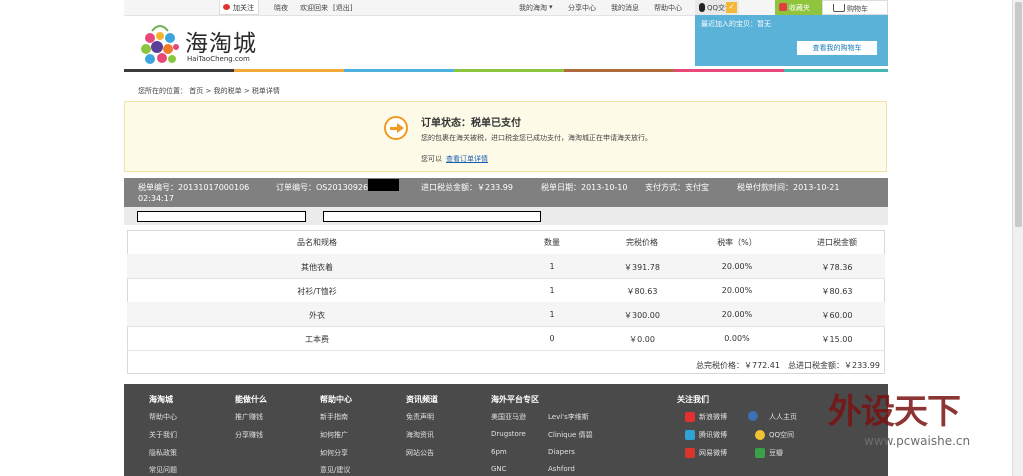  What do you see at coordinates (781, 435) in the screenshot?
I see `social-link: QQ空间` at bounding box center [781, 435].